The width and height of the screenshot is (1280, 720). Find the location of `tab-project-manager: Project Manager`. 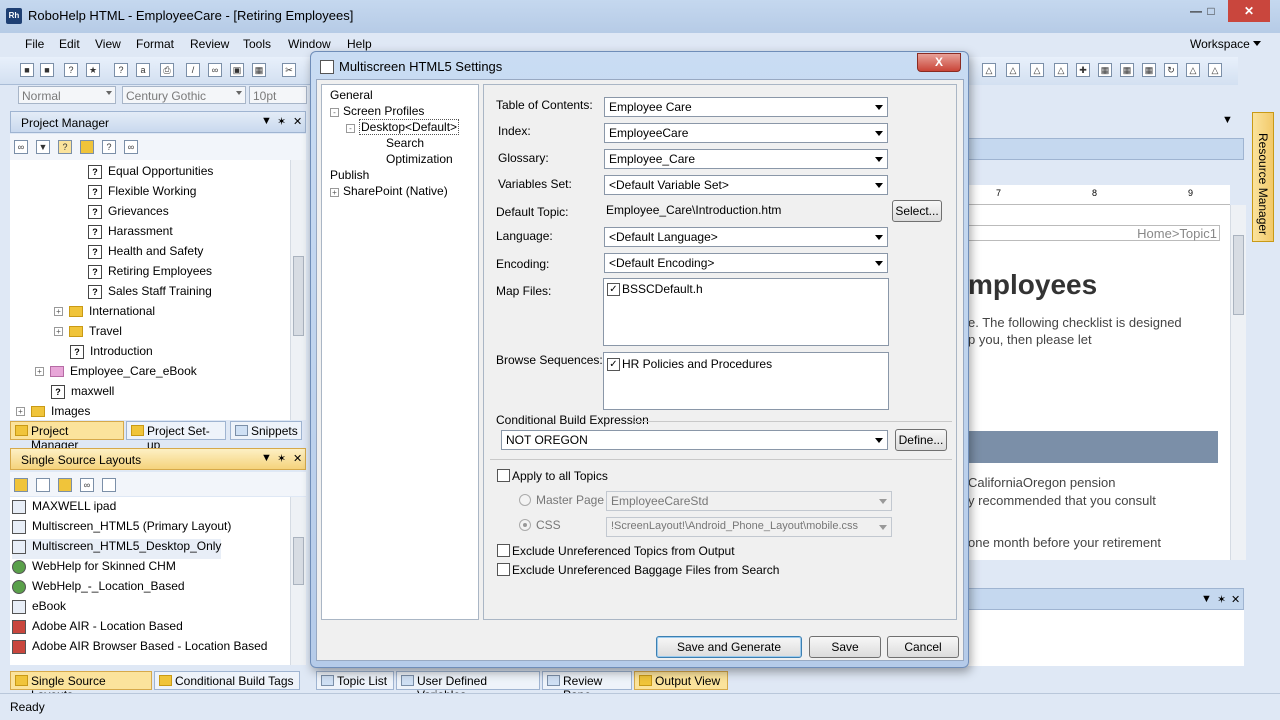

tab-project-manager: Project Manager is located at coordinates (67, 436).